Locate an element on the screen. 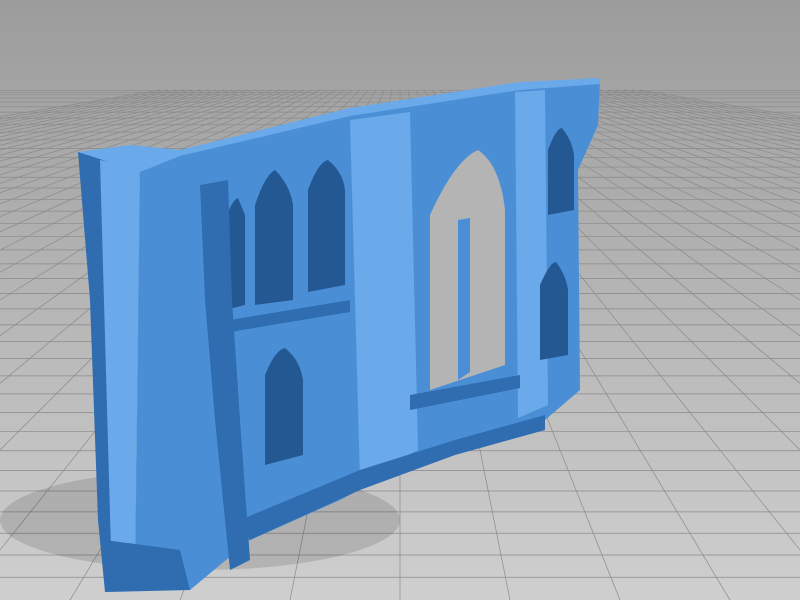  lower-arch-window is located at coordinates (284, 406).